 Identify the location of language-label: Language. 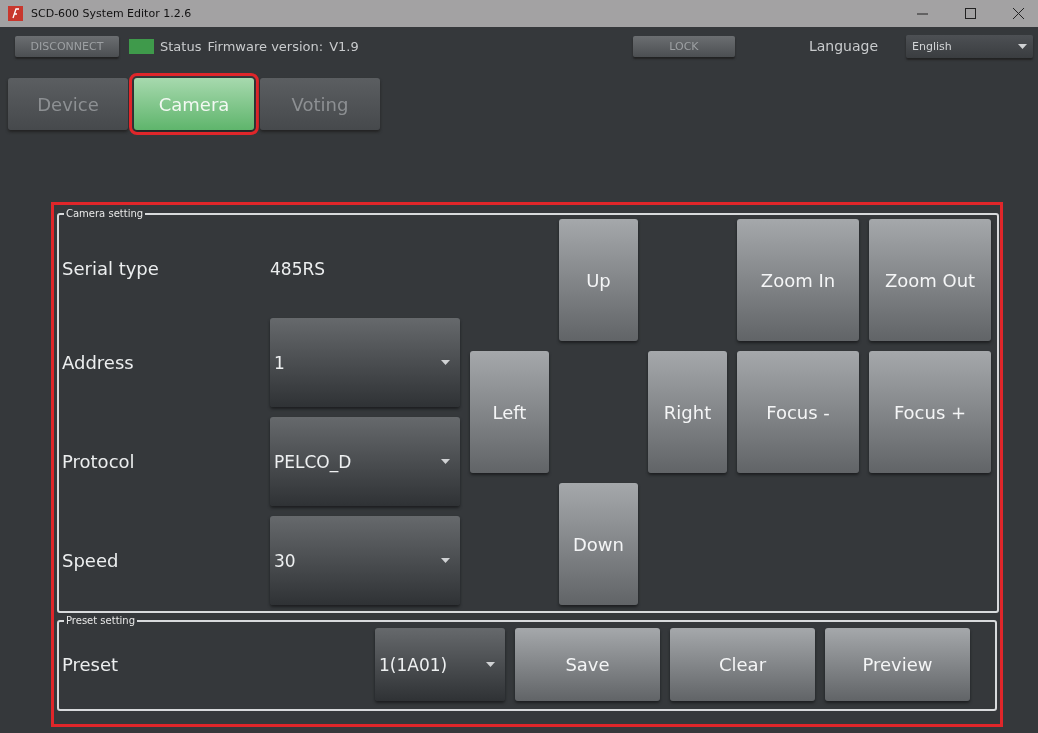
(843, 46).